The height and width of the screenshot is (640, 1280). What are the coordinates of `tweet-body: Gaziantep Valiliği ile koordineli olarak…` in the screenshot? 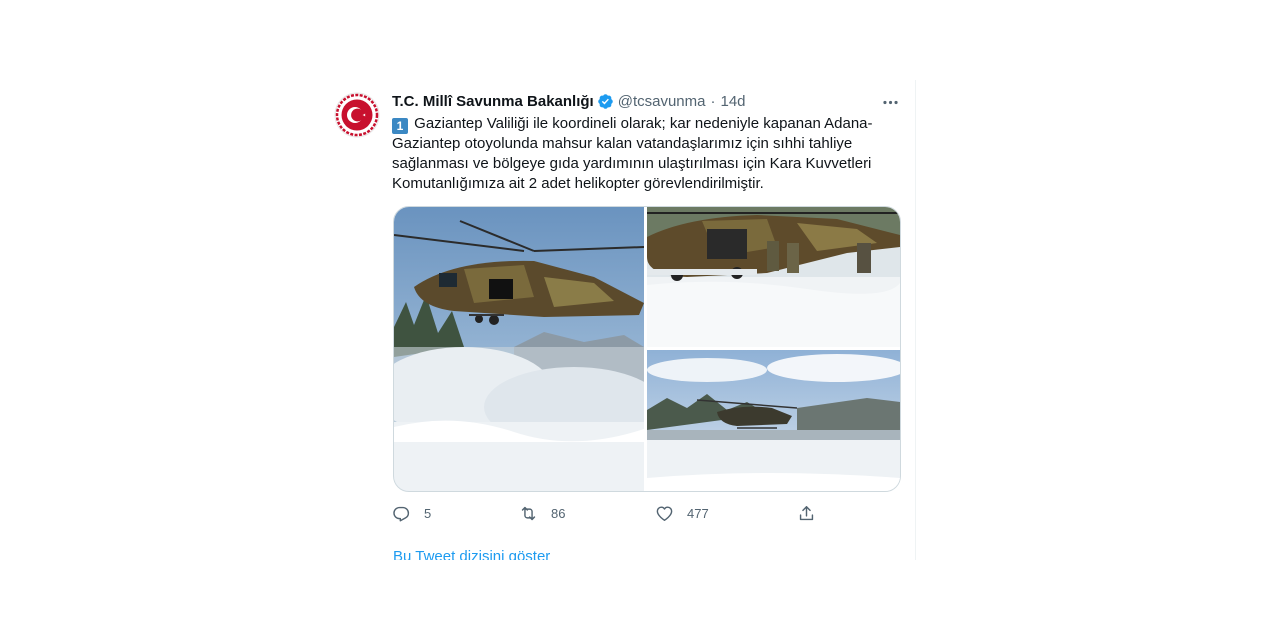 It's located at (632, 153).